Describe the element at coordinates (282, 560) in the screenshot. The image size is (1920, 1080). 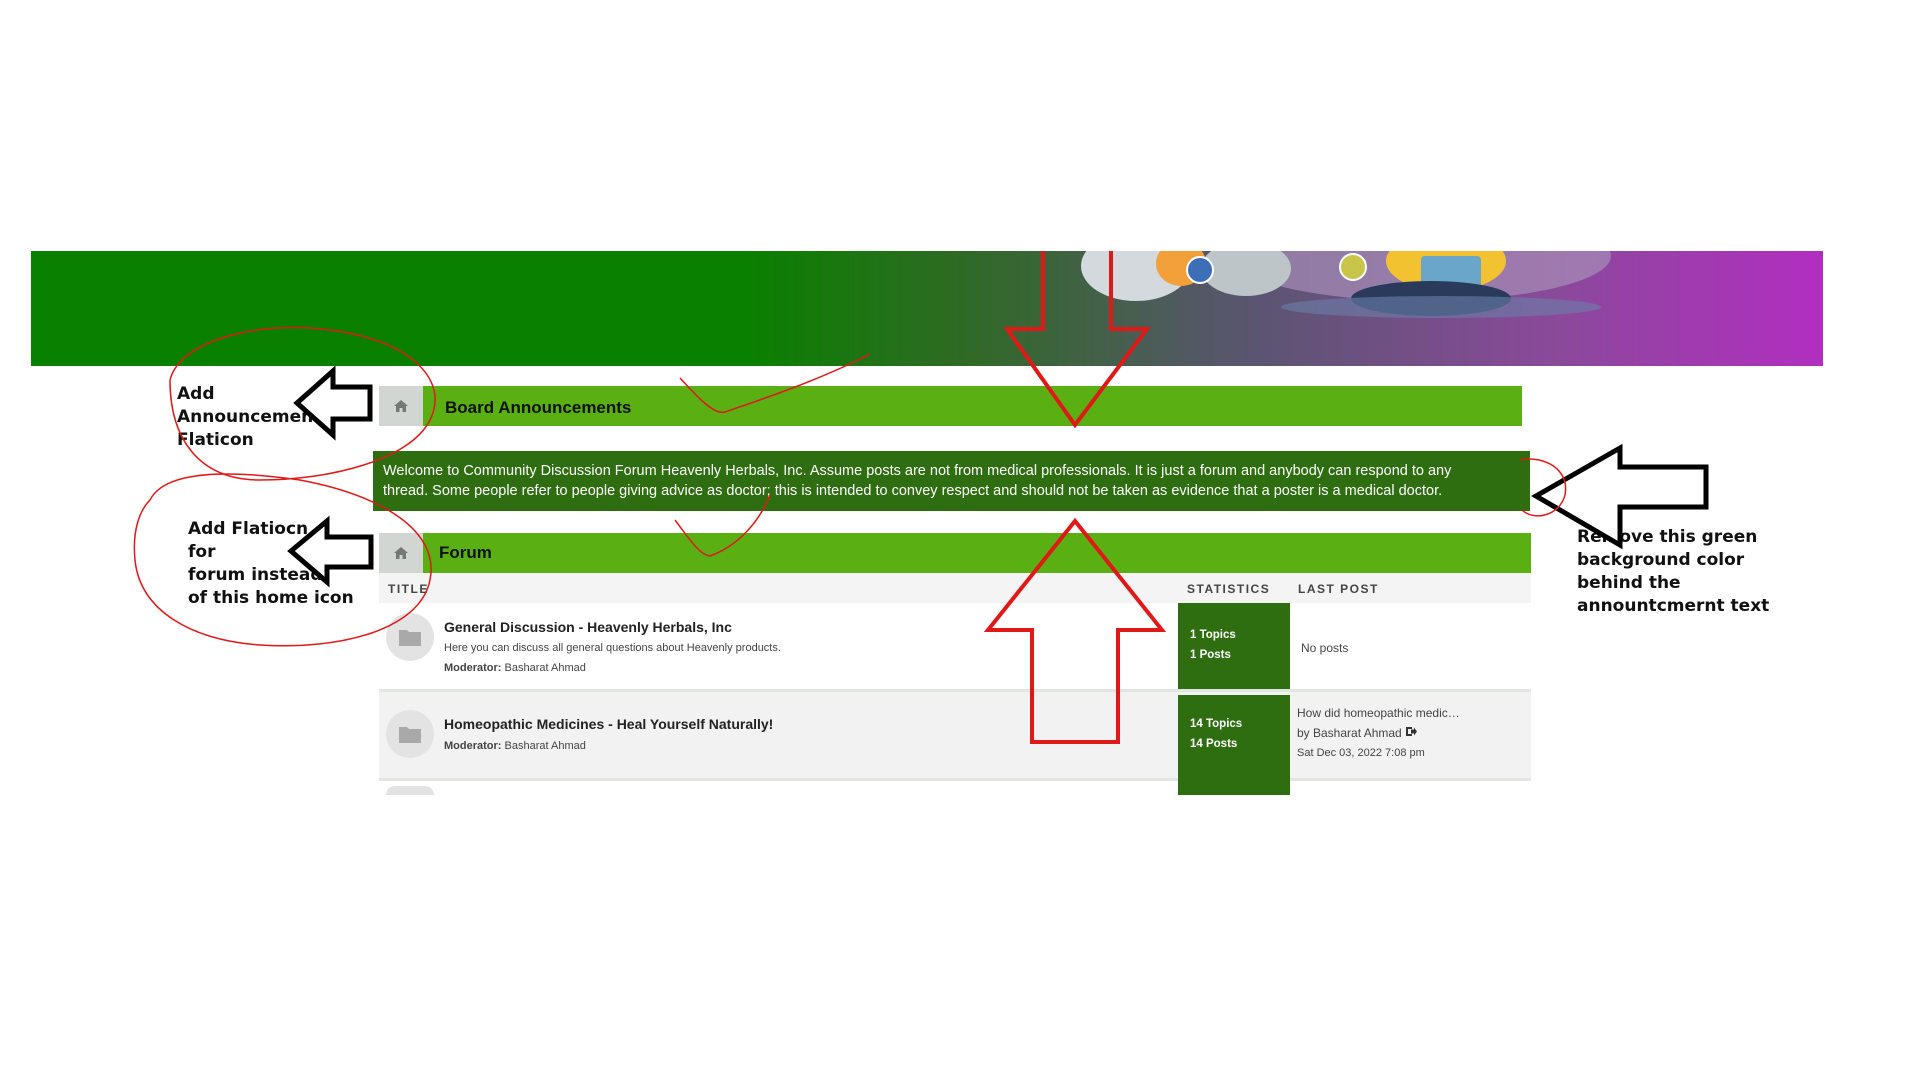
I see `red-circle-forum-note` at that location.